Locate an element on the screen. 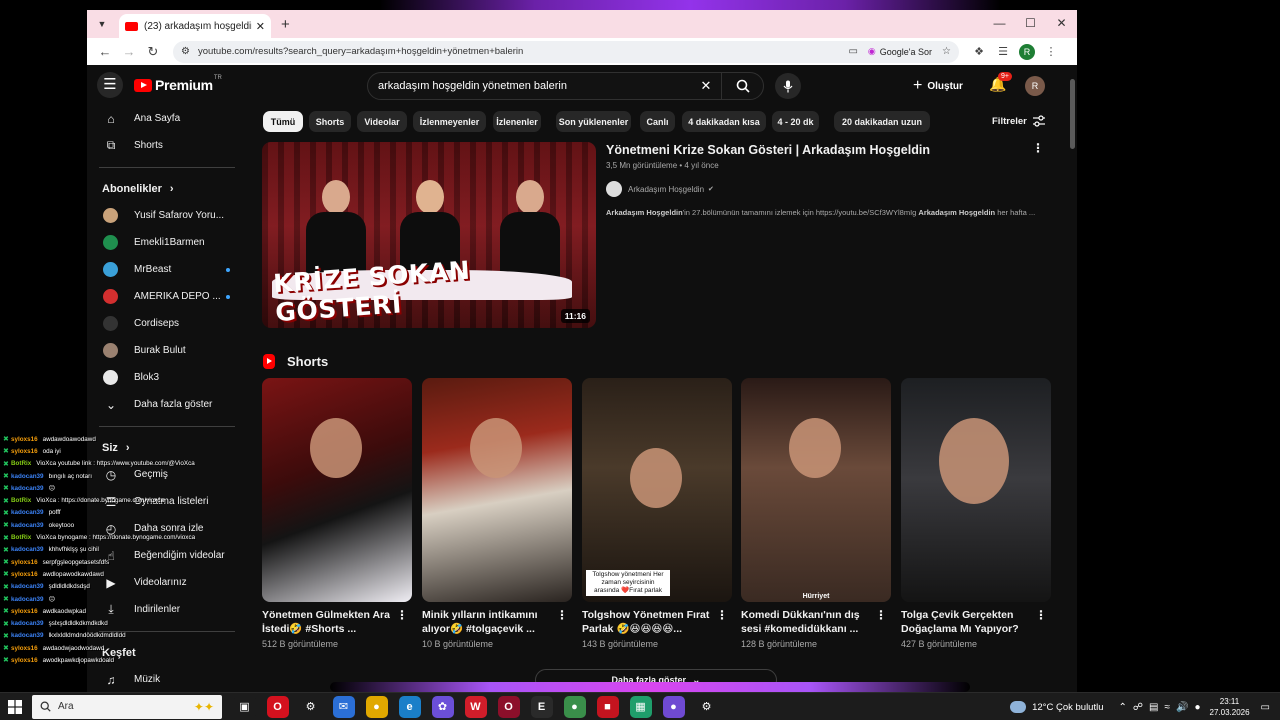 Image resolution: width=1280 pixels, height=720 pixels. chip-7: 4 dakikadan kısa is located at coordinates (724, 121).